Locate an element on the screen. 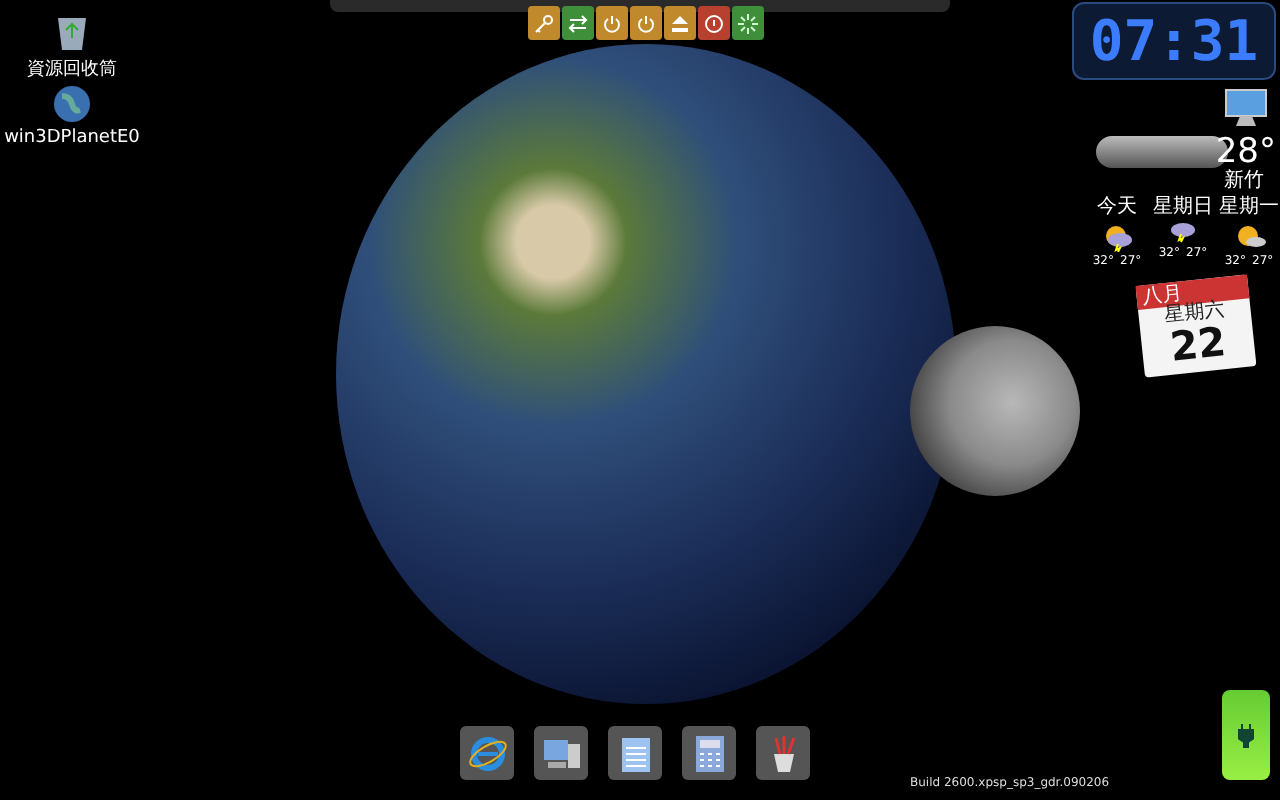 The width and height of the screenshot is (1280, 800). burst-icon is located at coordinates (748, 23).